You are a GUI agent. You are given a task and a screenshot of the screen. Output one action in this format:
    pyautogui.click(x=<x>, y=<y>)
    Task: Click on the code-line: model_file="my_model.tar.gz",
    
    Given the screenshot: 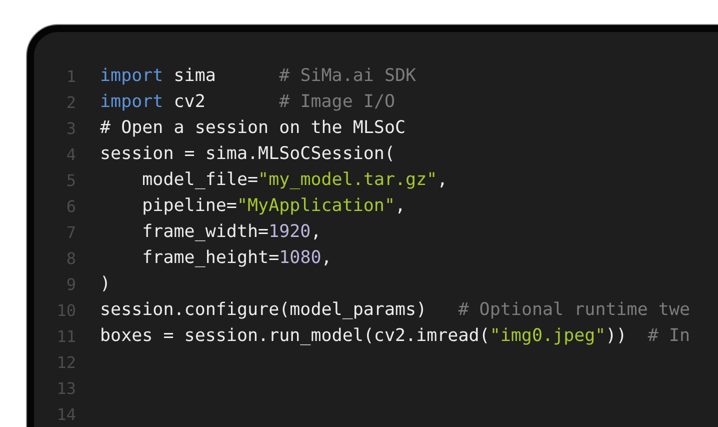 What is the action you would take?
    pyautogui.click(x=294, y=180)
    